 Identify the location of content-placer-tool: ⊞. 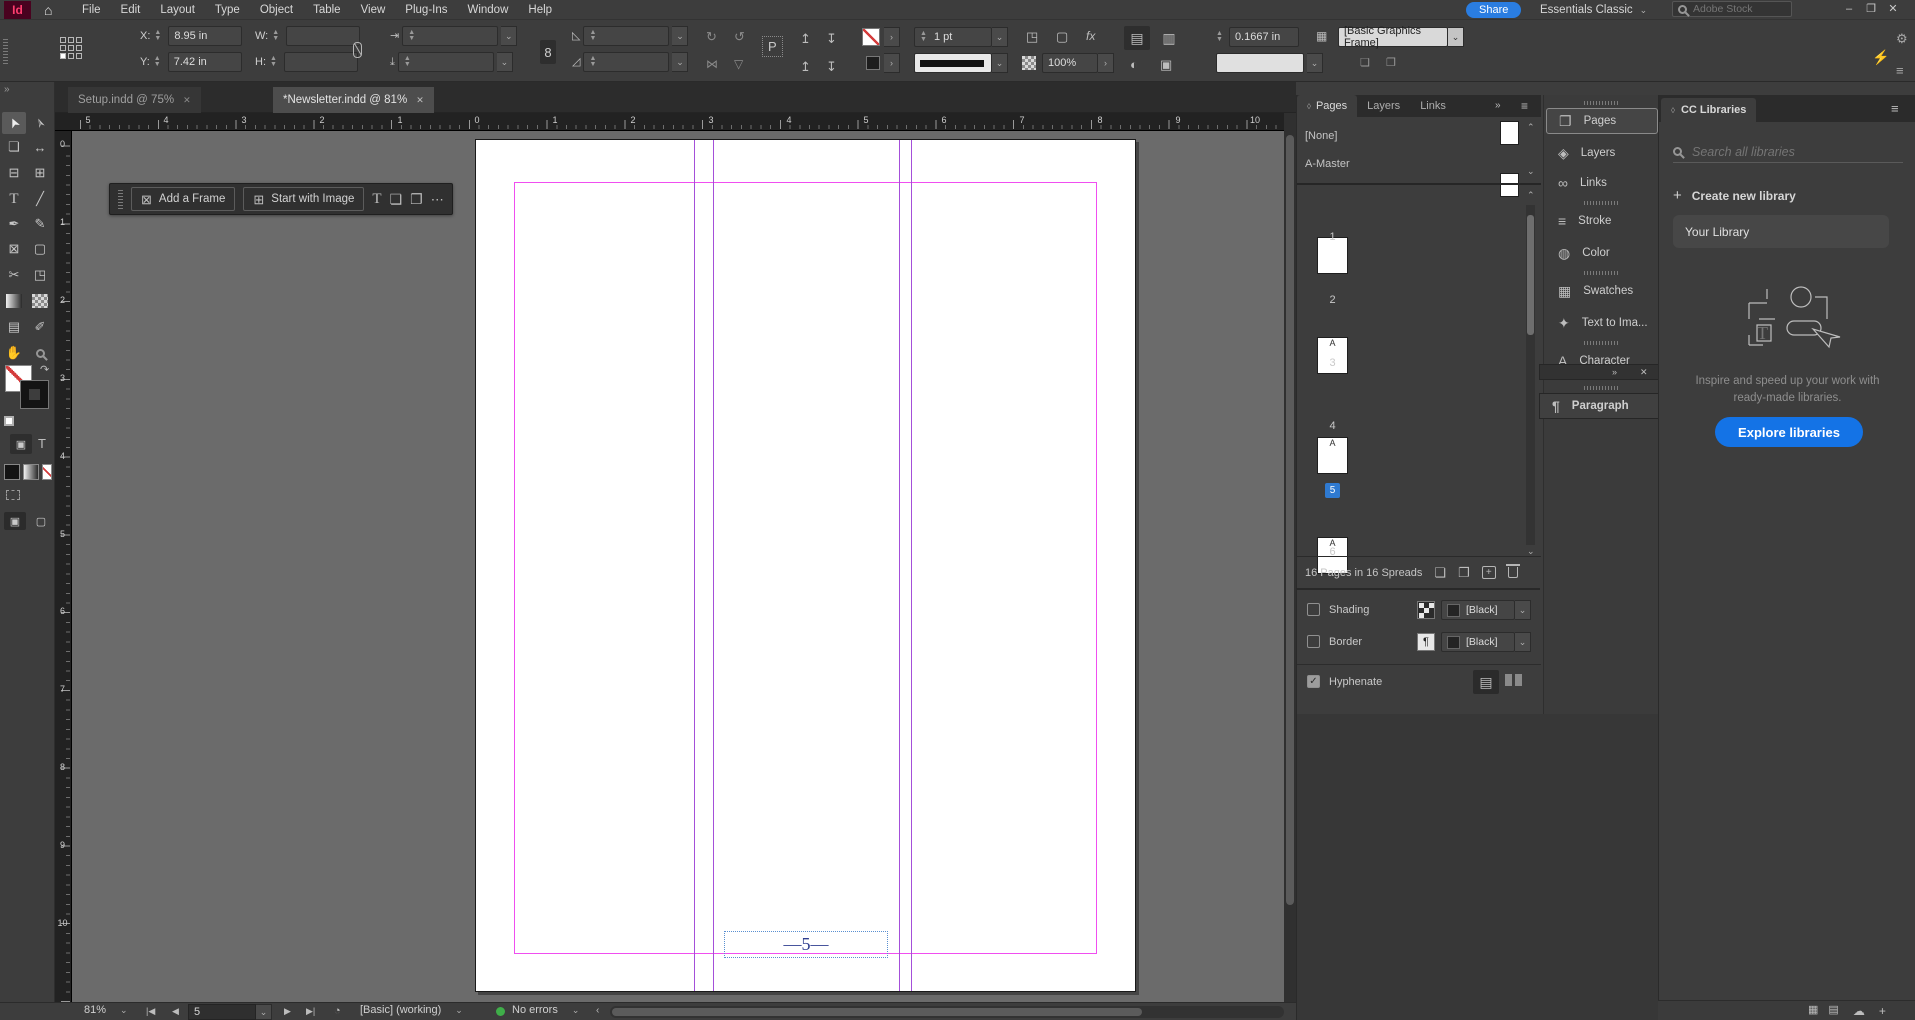
(40, 173).